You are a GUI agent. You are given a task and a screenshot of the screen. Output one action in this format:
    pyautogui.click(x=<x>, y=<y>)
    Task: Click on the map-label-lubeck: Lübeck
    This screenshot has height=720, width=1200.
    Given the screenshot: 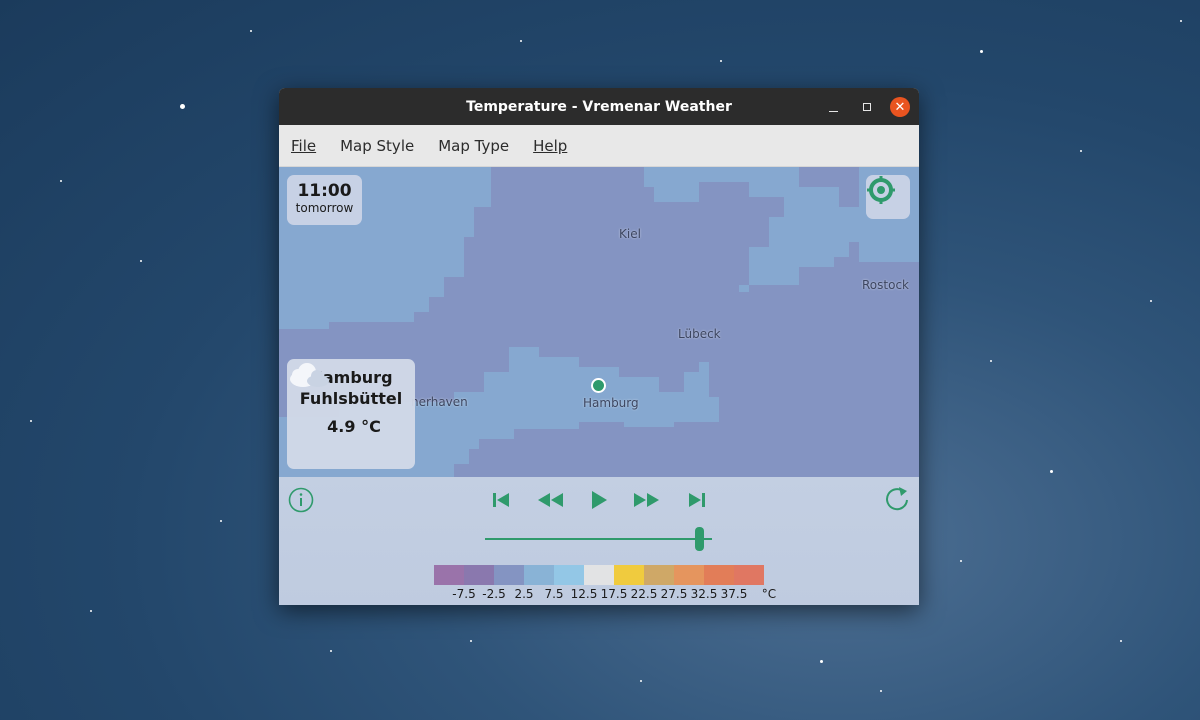 What is the action you would take?
    pyautogui.click(x=699, y=334)
    